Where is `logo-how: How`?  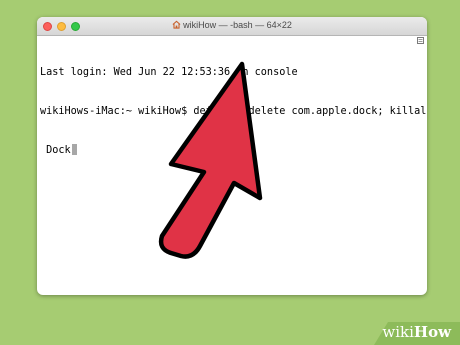
logo-how: How is located at coordinates (432, 332).